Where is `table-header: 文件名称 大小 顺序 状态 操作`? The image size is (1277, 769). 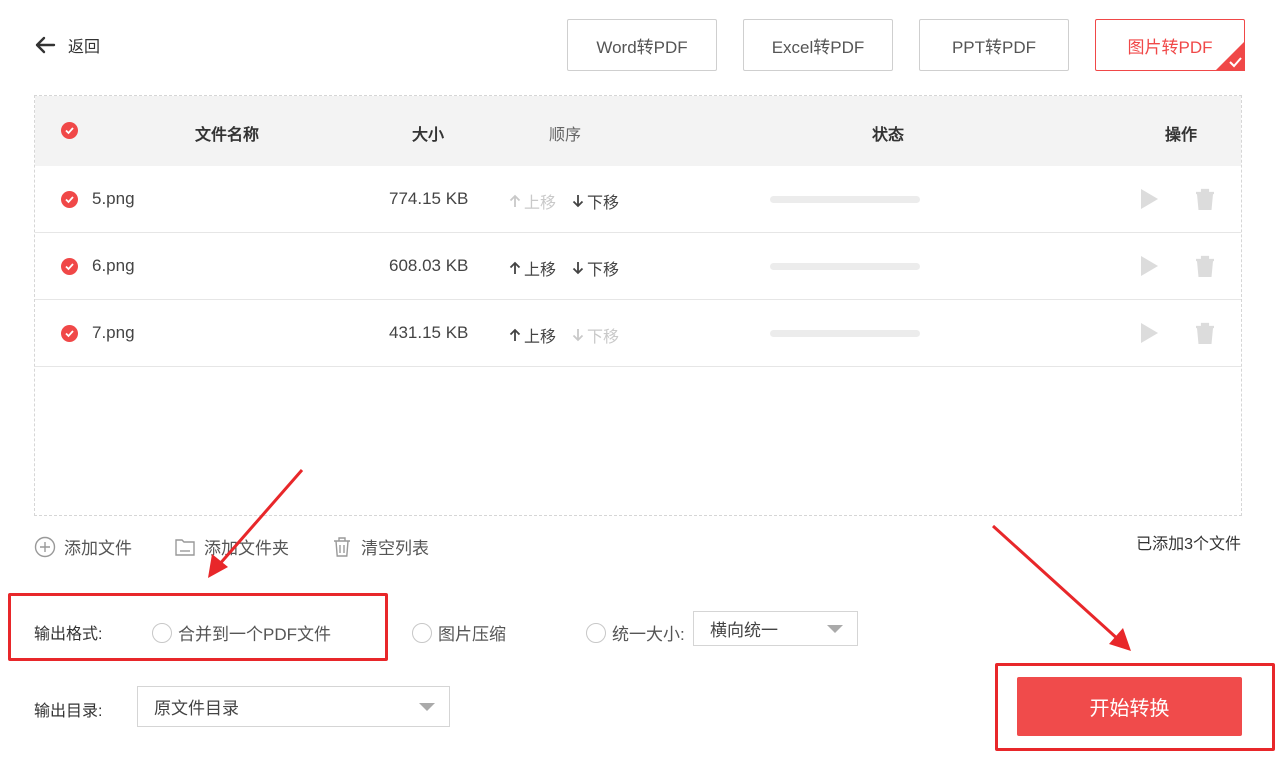 table-header: 文件名称 大小 顺序 状态 操作 is located at coordinates (638, 131).